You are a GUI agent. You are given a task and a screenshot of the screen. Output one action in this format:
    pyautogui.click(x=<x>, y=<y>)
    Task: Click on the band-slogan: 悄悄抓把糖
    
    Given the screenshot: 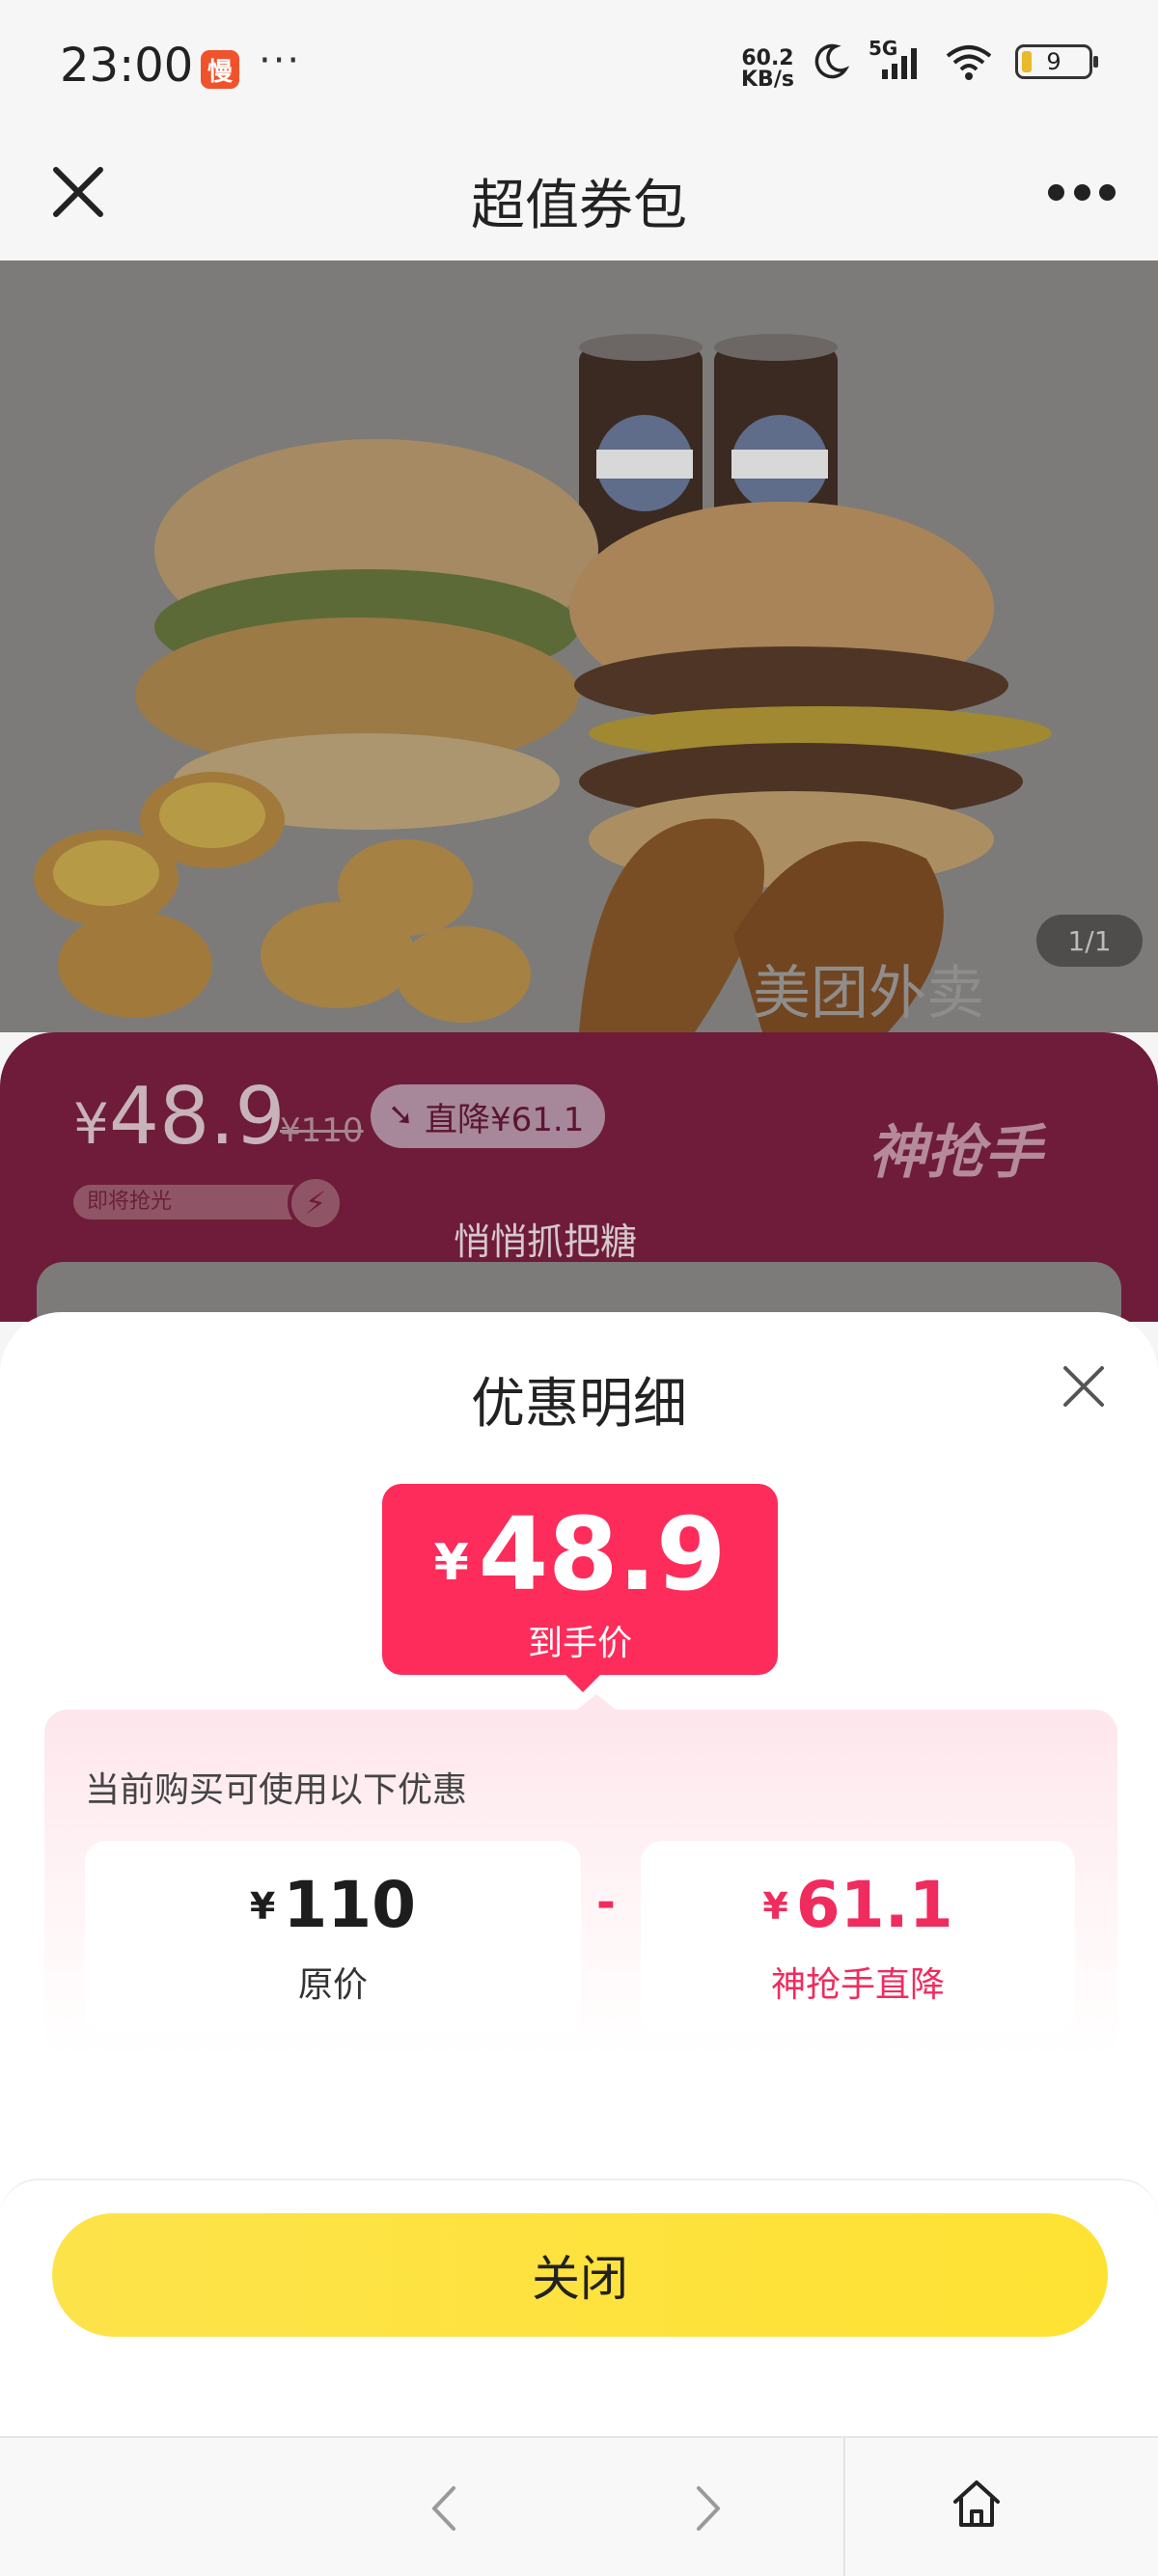 What is the action you would take?
    pyautogui.click(x=545, y=1242)
    